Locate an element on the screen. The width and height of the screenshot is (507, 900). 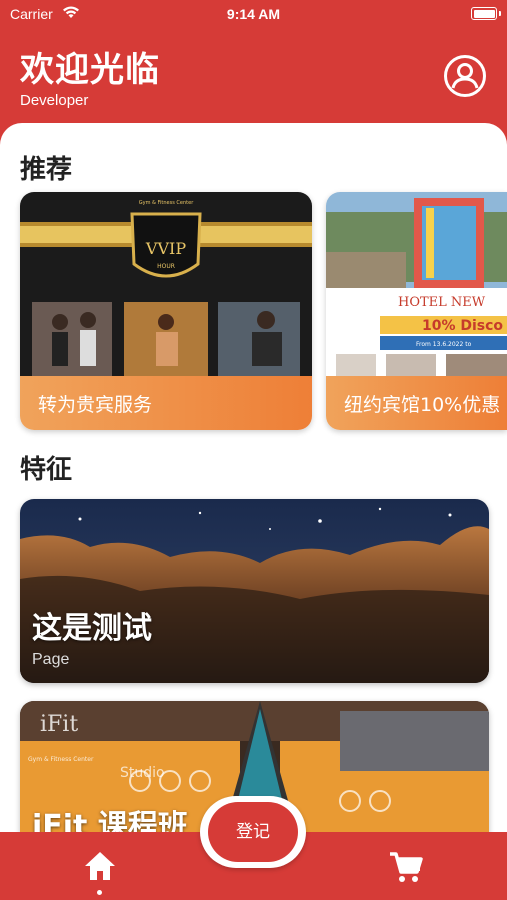
user-role-label: Developer is located at coordinates (54, 100).